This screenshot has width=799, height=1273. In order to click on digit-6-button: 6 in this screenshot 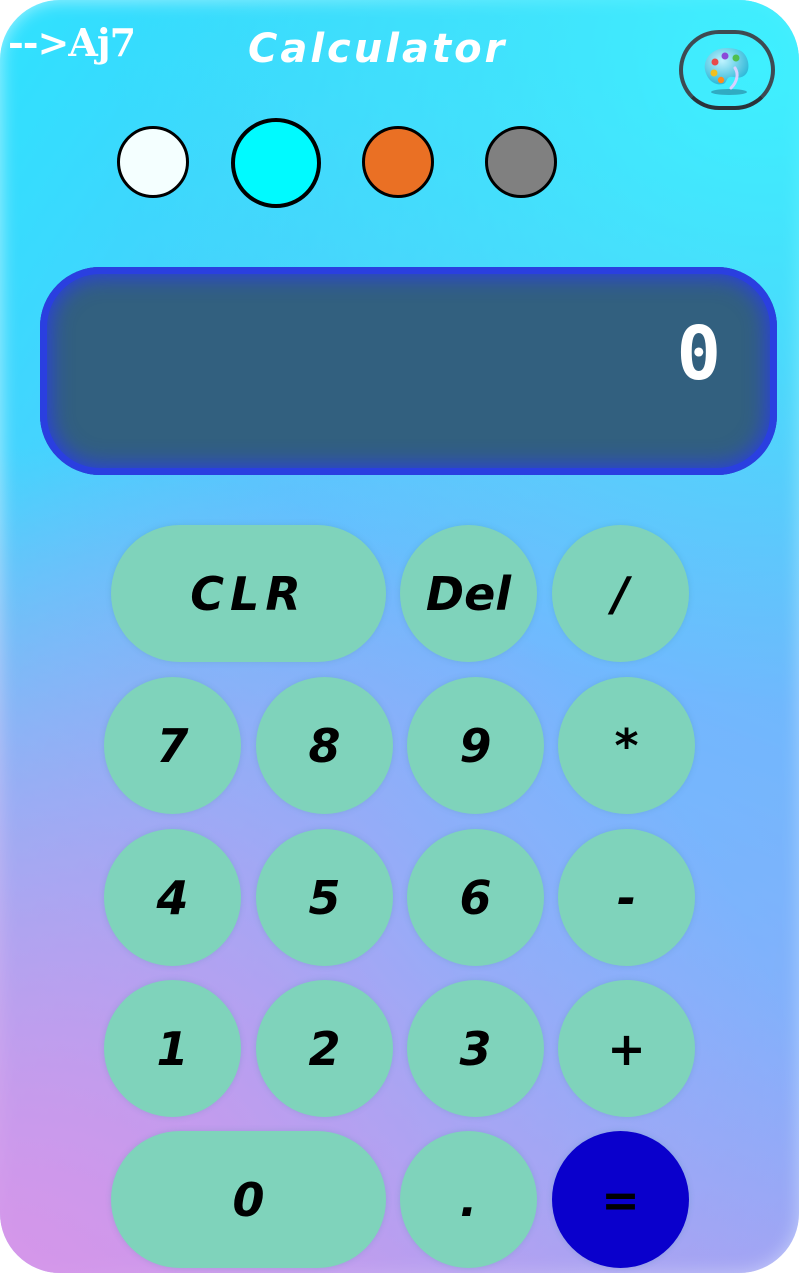, I will do `click(475, 897)`.